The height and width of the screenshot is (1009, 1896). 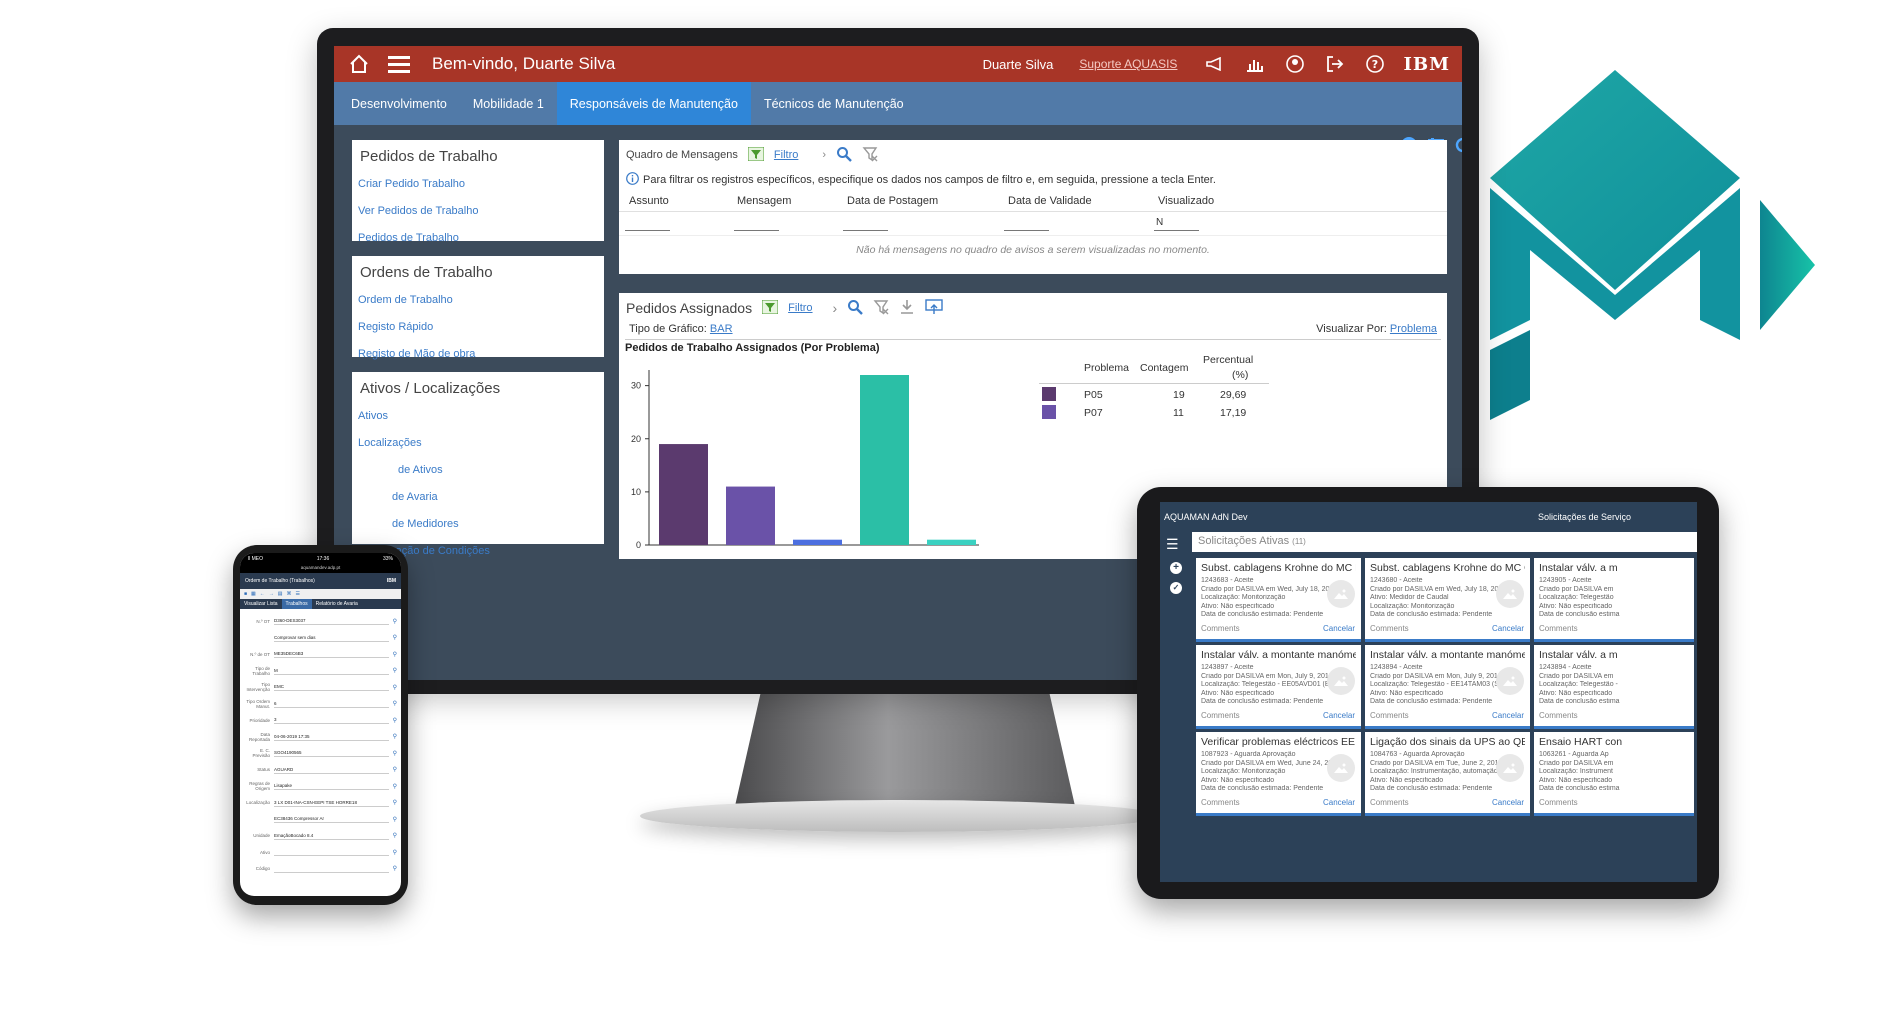 What do you see at coordinates (331, 687) in the screenshot?
I see `field-input: EMC` at bounding box center [331, 687].